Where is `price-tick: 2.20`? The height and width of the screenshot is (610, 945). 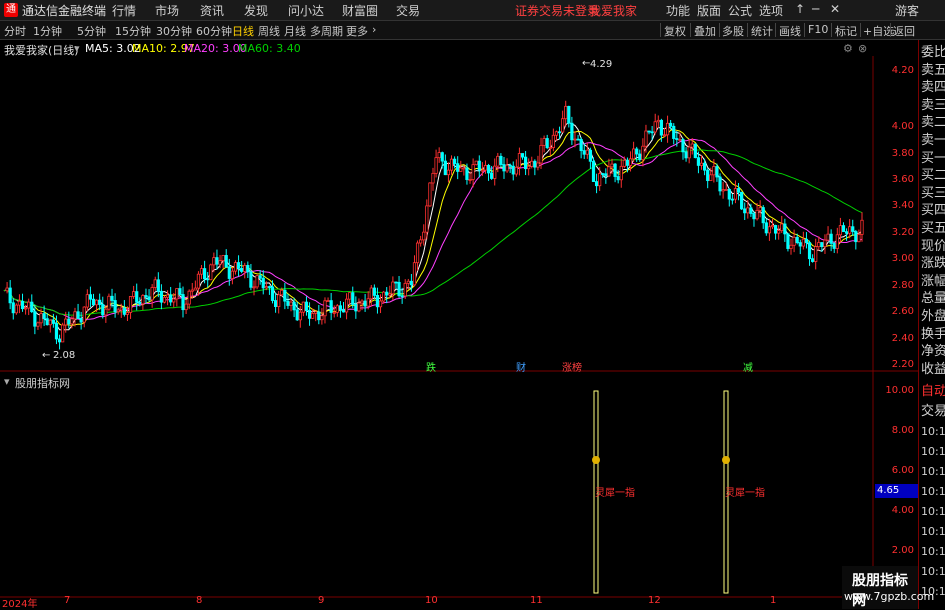
price-tick: 2.20 is located at coordinates (902, 364).